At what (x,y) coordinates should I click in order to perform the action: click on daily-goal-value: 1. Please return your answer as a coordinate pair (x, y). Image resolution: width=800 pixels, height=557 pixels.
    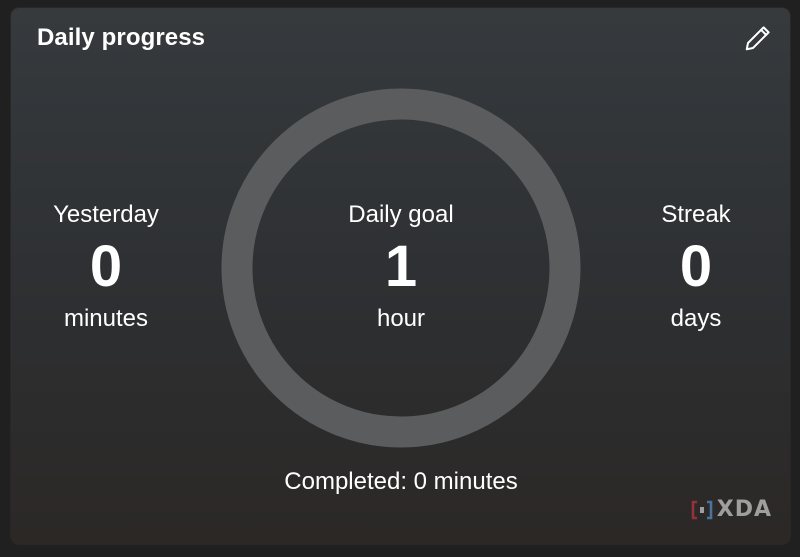
    Looking at the image, I should click on (401, 266).